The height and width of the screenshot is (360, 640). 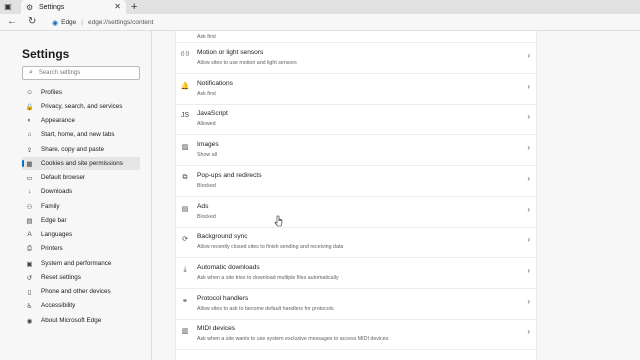 What do you see at coordinates (30, 7) in the screenshot?
I see `gear-icon: ⚙` at bounding box center [30, 7].